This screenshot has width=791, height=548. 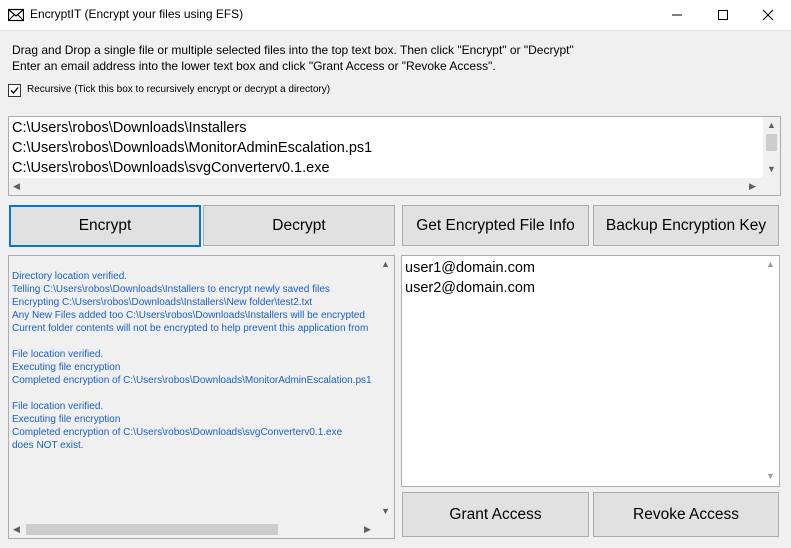 I want to click on log-line: Directory location verified., so click(x=70, y=276).